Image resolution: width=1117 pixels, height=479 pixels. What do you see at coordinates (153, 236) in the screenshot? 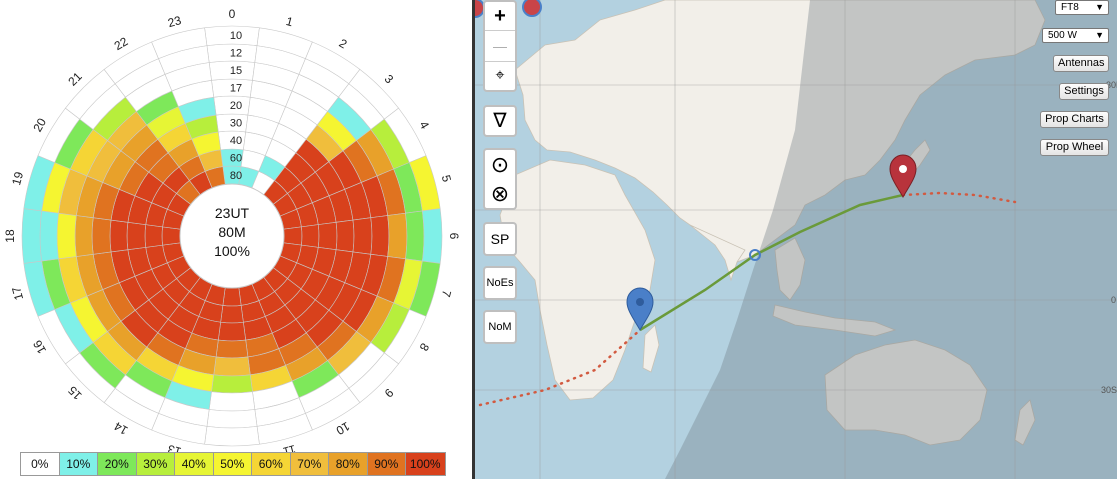
I see `wheel-cell-h18-60m` at bounding box center [153, 236].